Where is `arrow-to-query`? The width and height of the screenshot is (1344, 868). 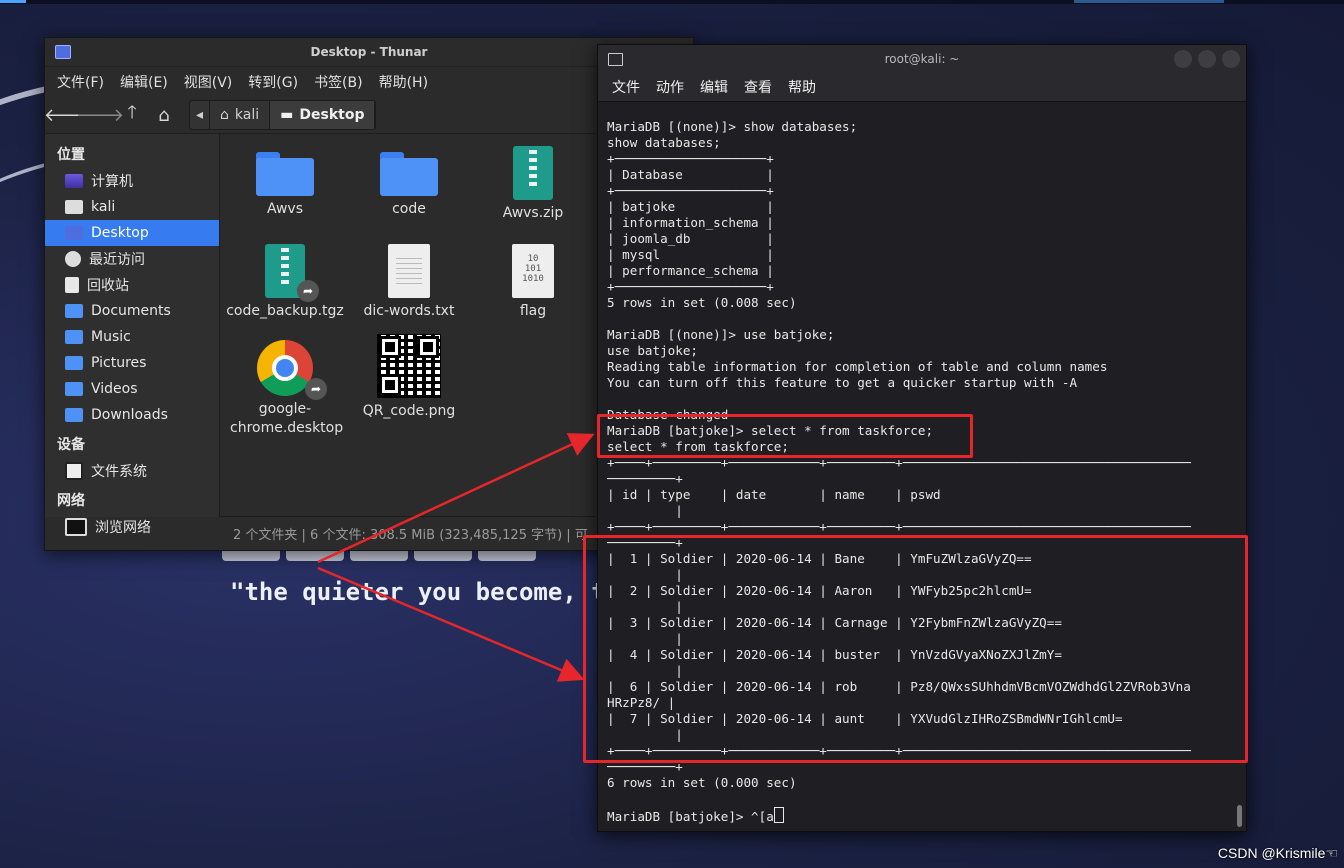 arrow-to-query is located at coordinates (456, 498).